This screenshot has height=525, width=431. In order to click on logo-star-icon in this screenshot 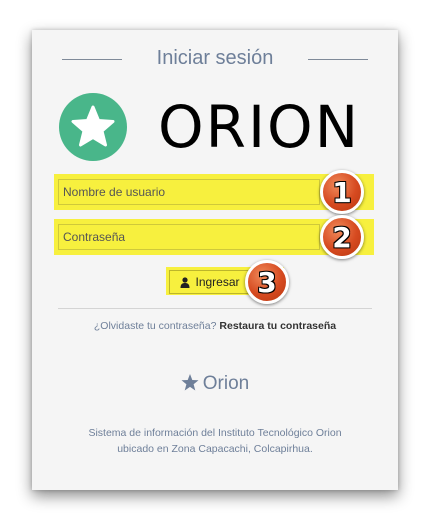, I will do `click(93, 127)`.